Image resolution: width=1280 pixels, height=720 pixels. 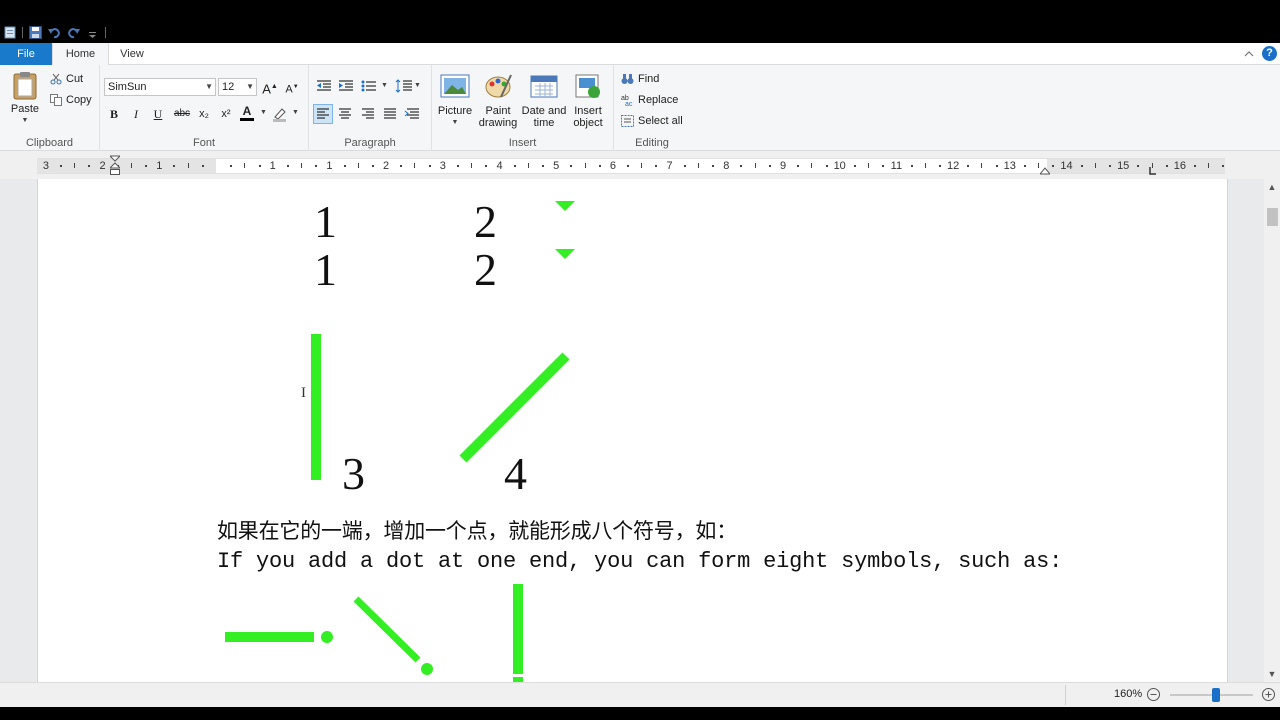 I want to click on right-indent-marker, so click(x=1045, y=169).